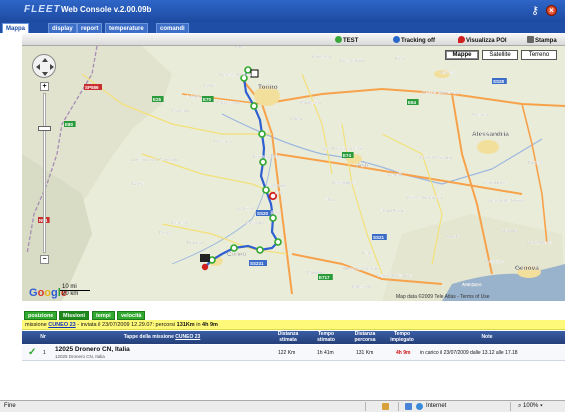 The height and width of the screenshot is (412, 565). What do you see at coordinates (62, 325) in the screenshot?
I see `mission-name-link: CUNEO 23` at bounding box center [62, 325].